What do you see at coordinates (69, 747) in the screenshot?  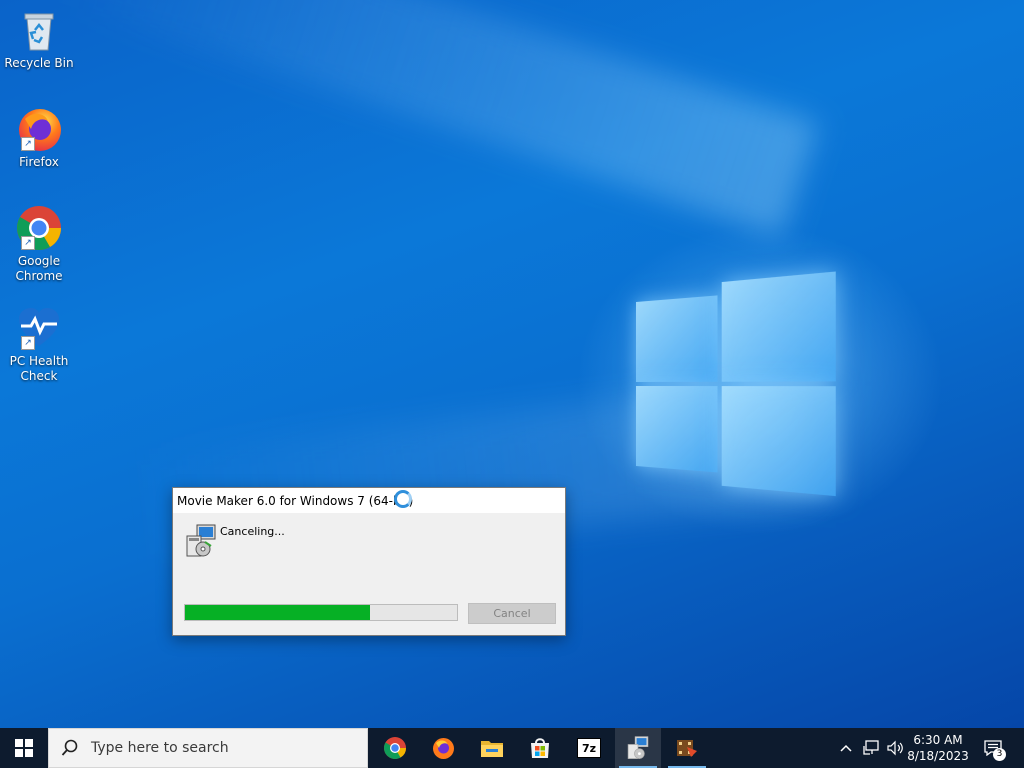 I see `search-icon` at bounding box center [69, 747].